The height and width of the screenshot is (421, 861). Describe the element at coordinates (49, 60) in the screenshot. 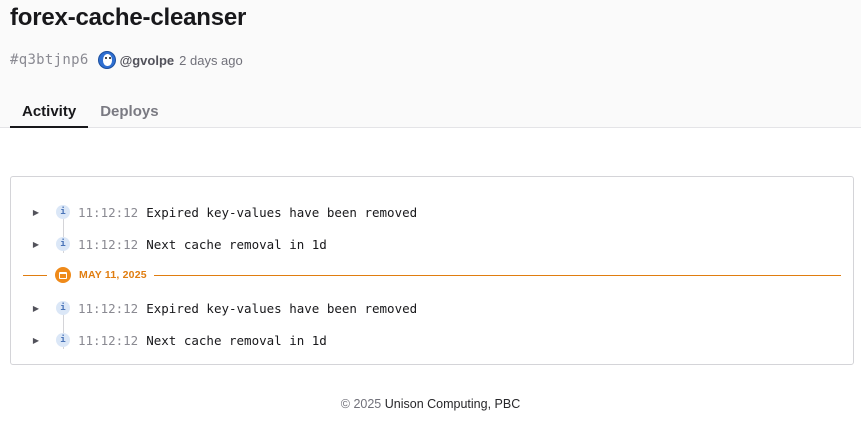

I see `job-hash: #q3btjnp6` at that location.